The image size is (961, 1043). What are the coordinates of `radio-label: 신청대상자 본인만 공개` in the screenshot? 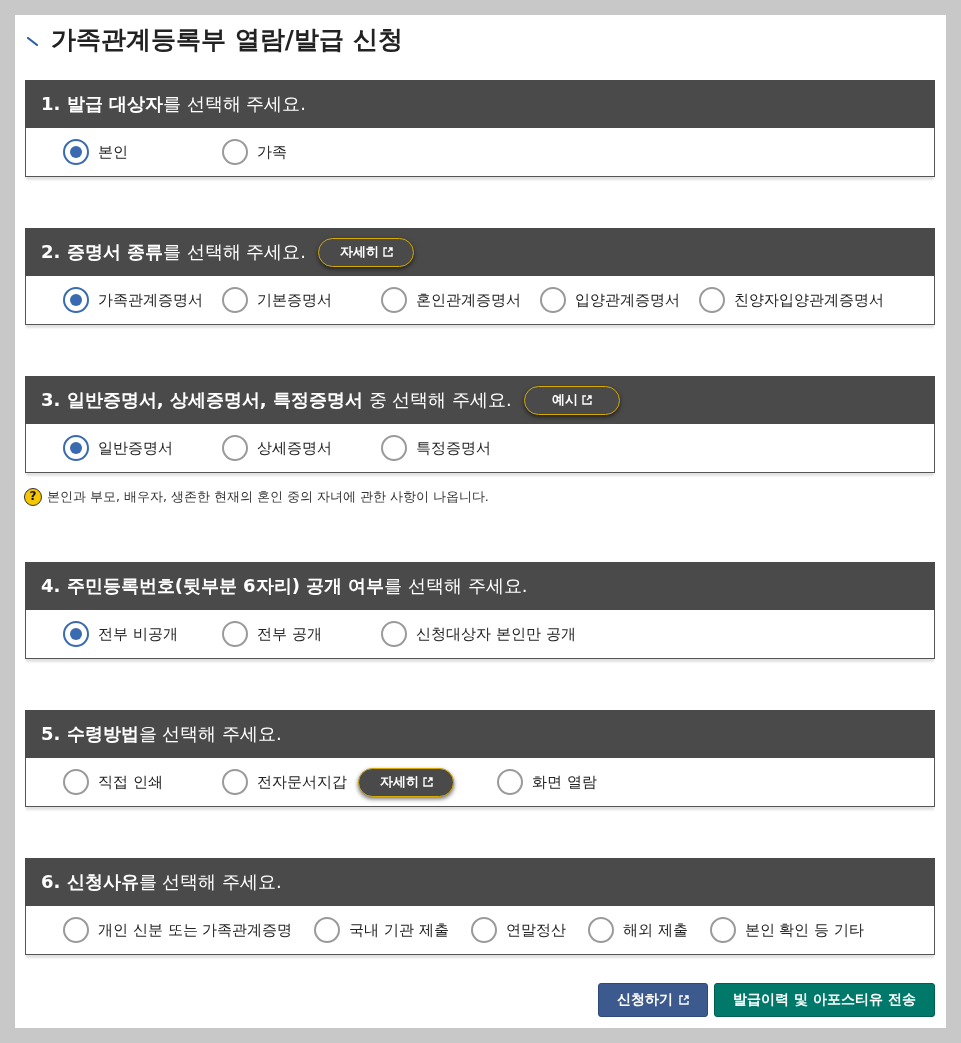 It's located at (496, 634).